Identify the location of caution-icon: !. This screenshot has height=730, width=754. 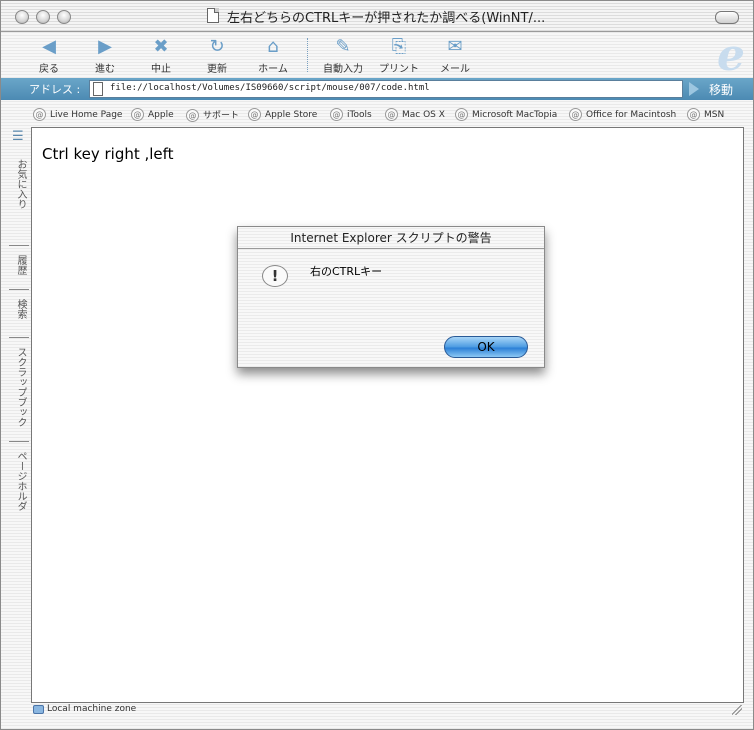
(275, 276).